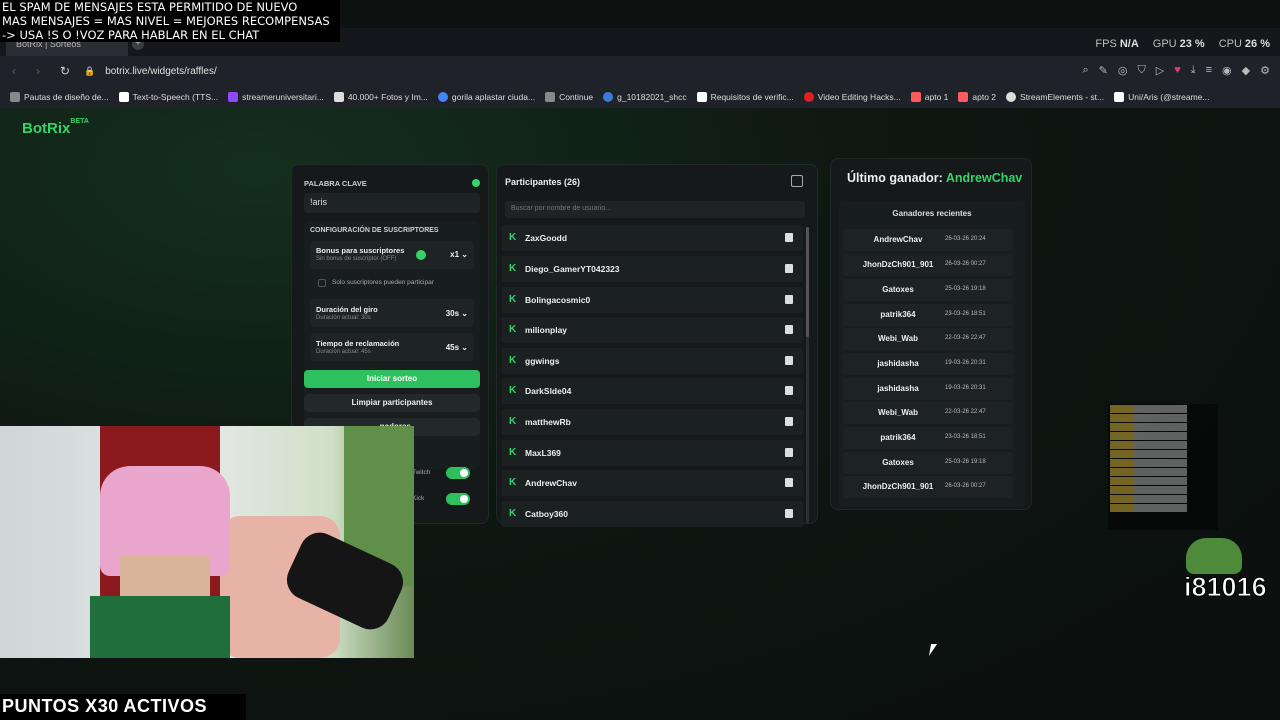 This screenshot has width=1280, height=720. What do you see at coordinates (1182, 44) in the screenshot?
I see `performance-overlay: FPS N/A GPU 23 % CPU 26 %` at bounding box center [1182, 44].